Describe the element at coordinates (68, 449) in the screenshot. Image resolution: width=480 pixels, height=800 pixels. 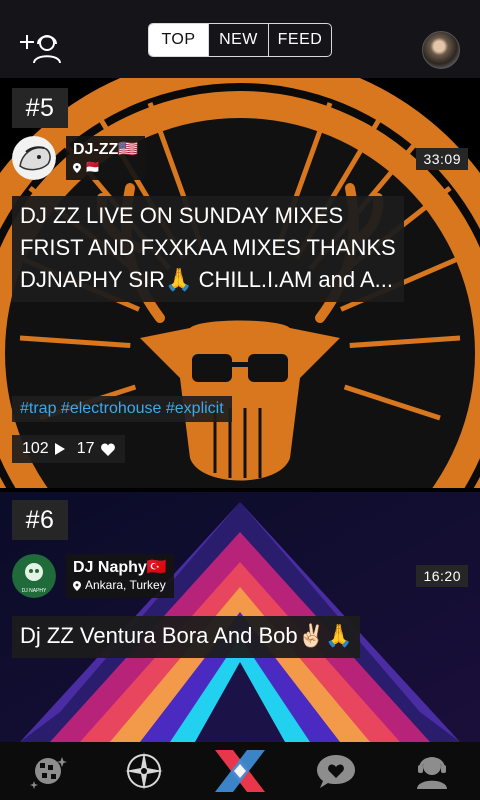
I see `stats-bar: 102 17` at that location.